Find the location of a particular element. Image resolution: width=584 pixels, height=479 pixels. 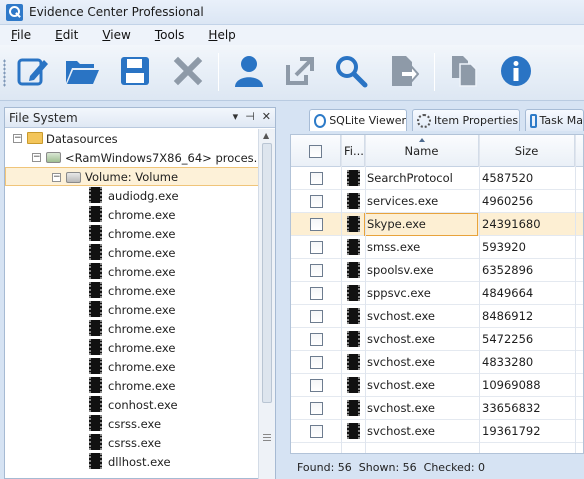

edit-button is located at coordinates (33, 71).